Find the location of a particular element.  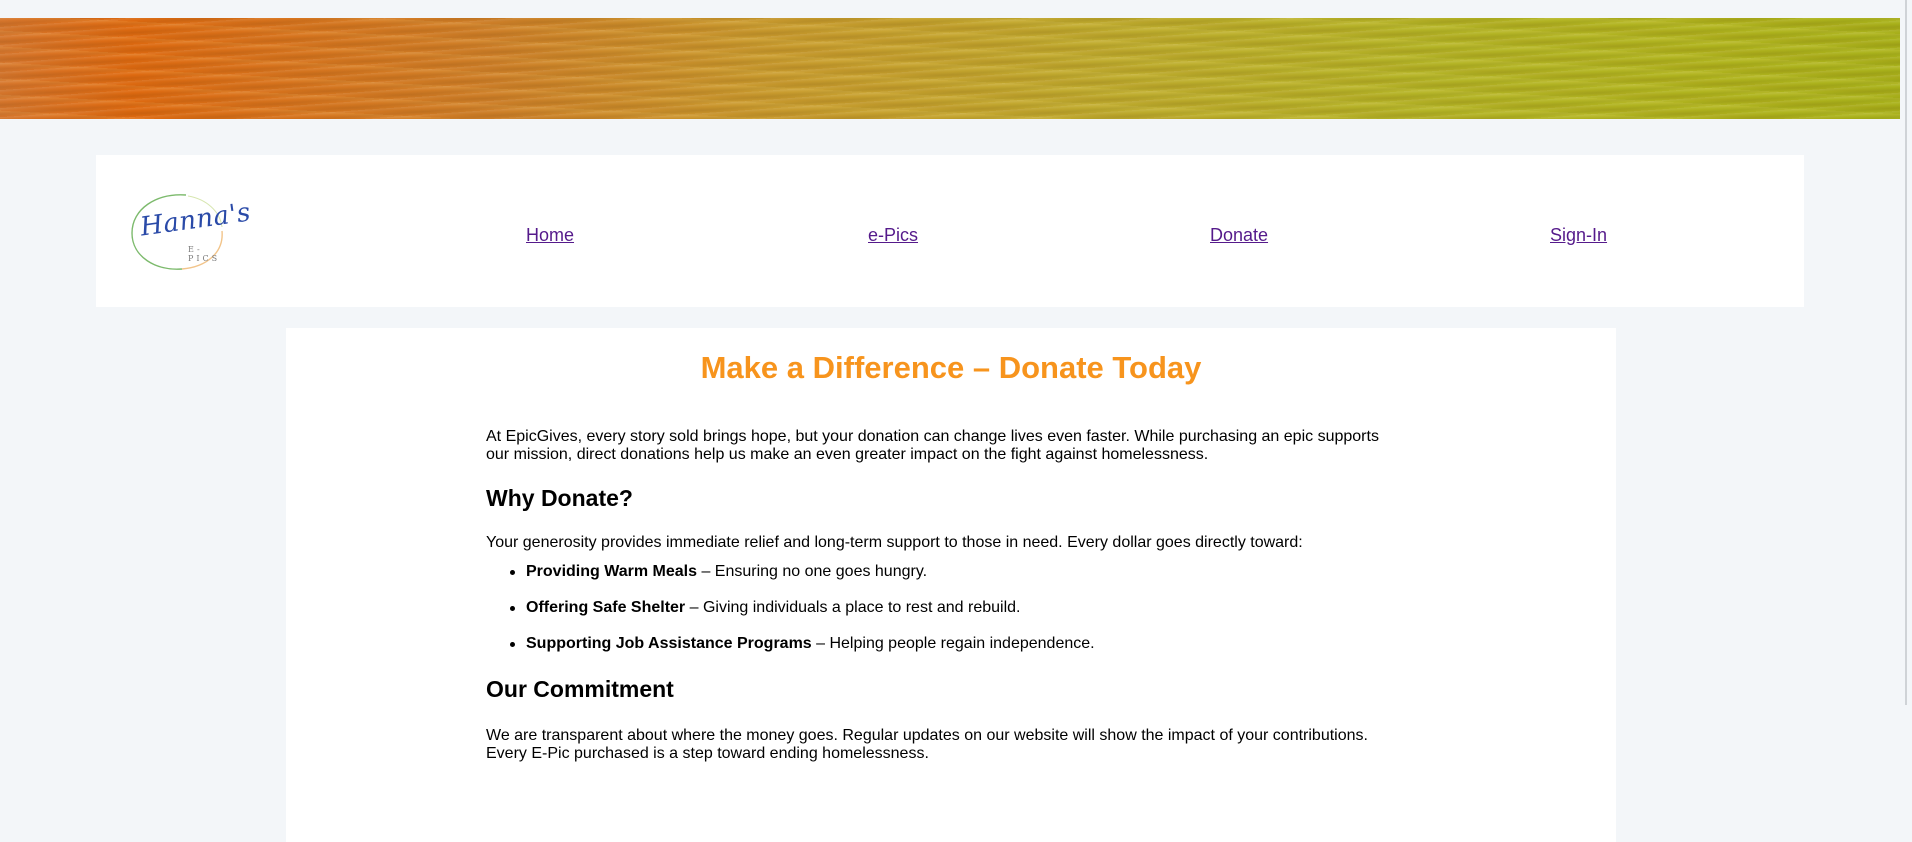

list-item-title: Supporting Job Assistance Programs is located at coordinates (669, 643).